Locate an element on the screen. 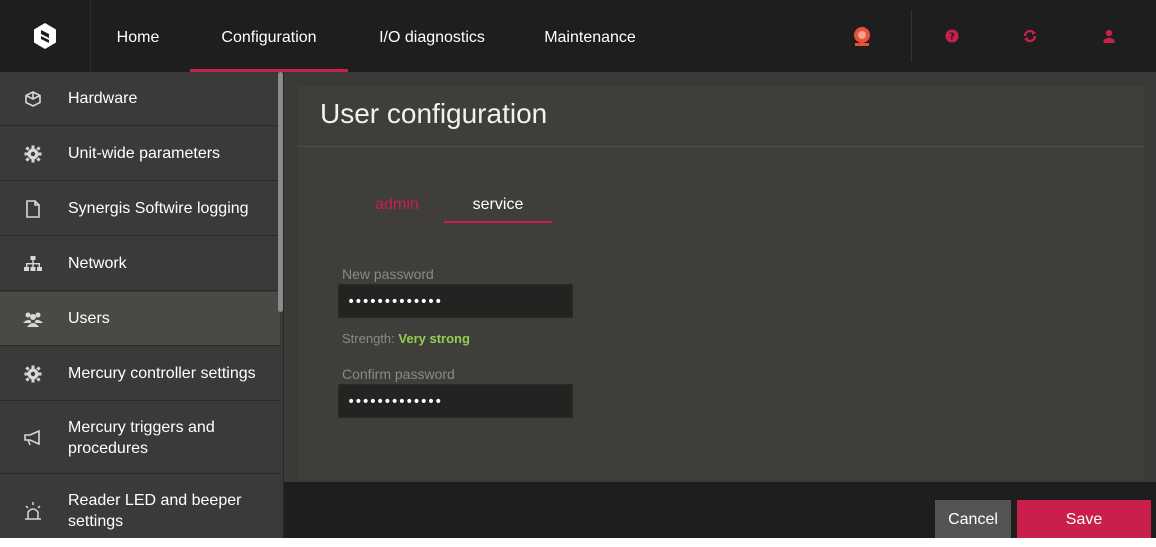 Image resolution: width=1156 pixels, height=547 pixels. tab-io-diagnostics-label: I/O diagnostics is located at coordinates (432, 37).